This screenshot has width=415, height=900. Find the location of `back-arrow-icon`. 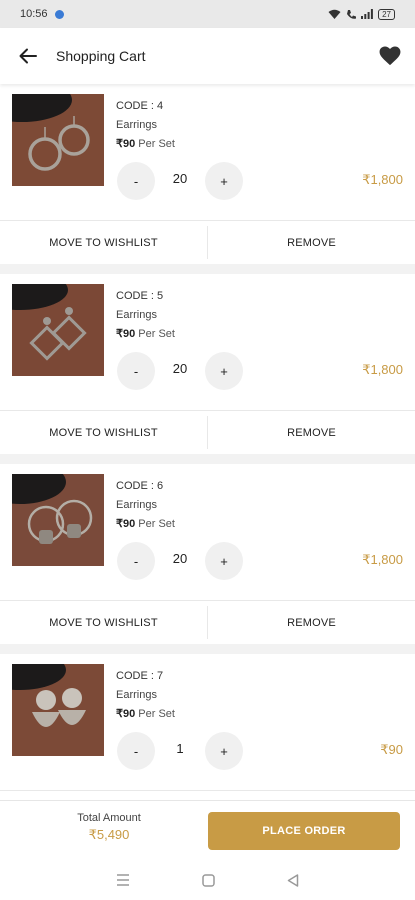

back-arrow-icon is located at coordinates (28, 56).